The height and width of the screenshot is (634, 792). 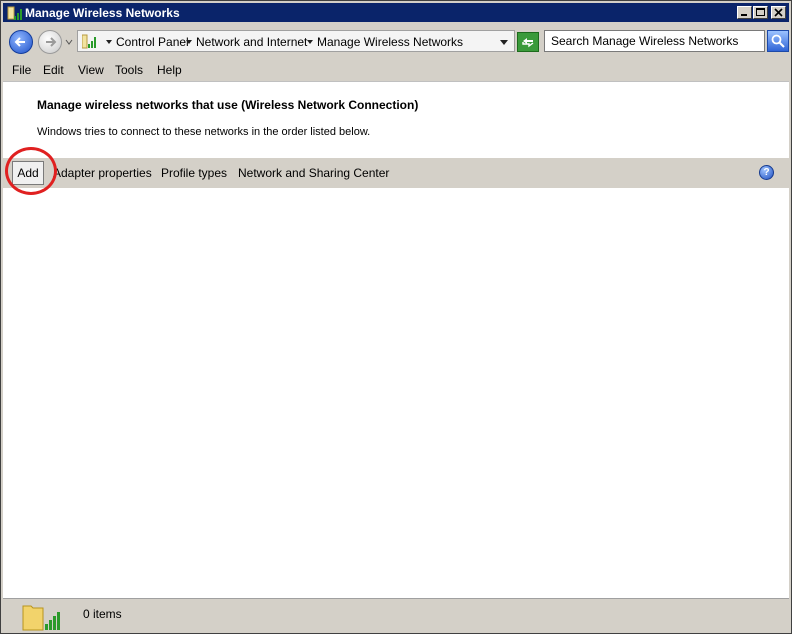 I want to click on close-button, so click(x=778, y=12).